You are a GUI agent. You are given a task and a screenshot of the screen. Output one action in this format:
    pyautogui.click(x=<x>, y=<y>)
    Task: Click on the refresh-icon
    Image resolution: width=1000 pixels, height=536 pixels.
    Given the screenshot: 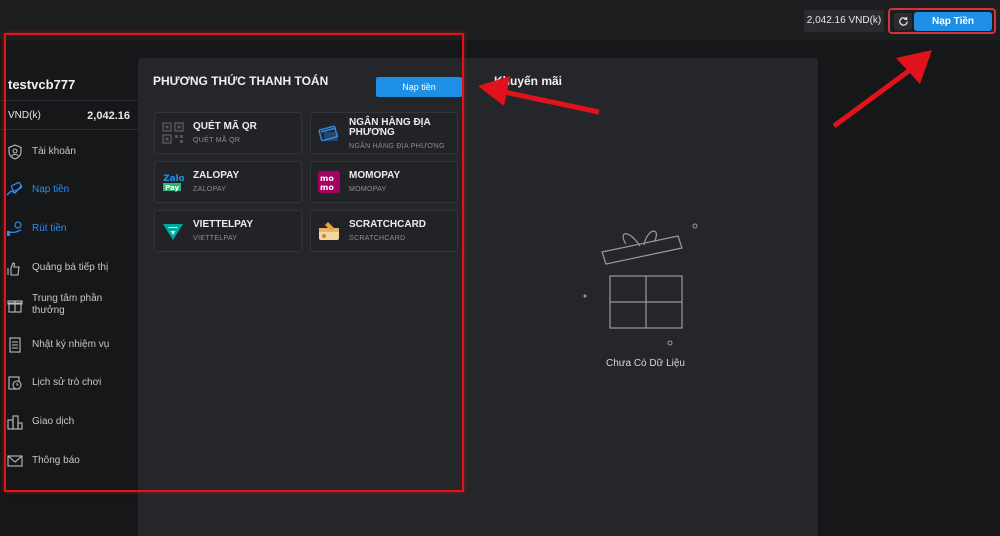 What is the action you would take?
    pyautogui.click(x=903, y=21)
    